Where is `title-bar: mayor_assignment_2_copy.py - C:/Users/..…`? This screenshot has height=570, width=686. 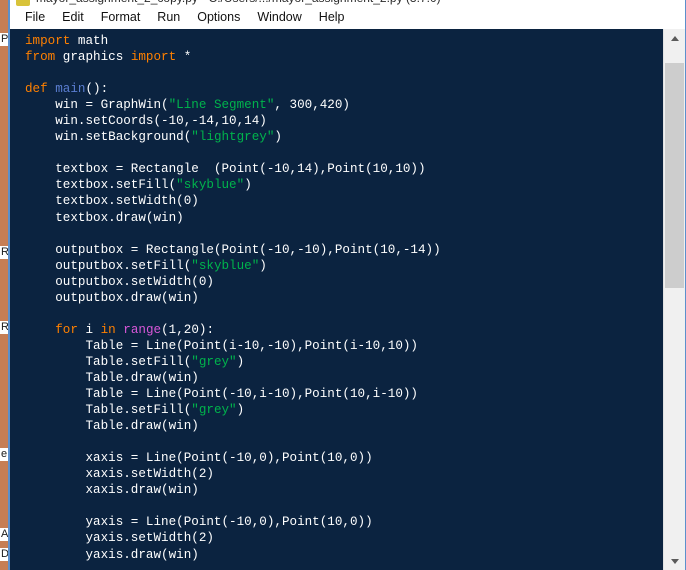
title-bar: mayor_assignment_2_copy.py - C:/Users/..… is located at coordinates (347, 3).